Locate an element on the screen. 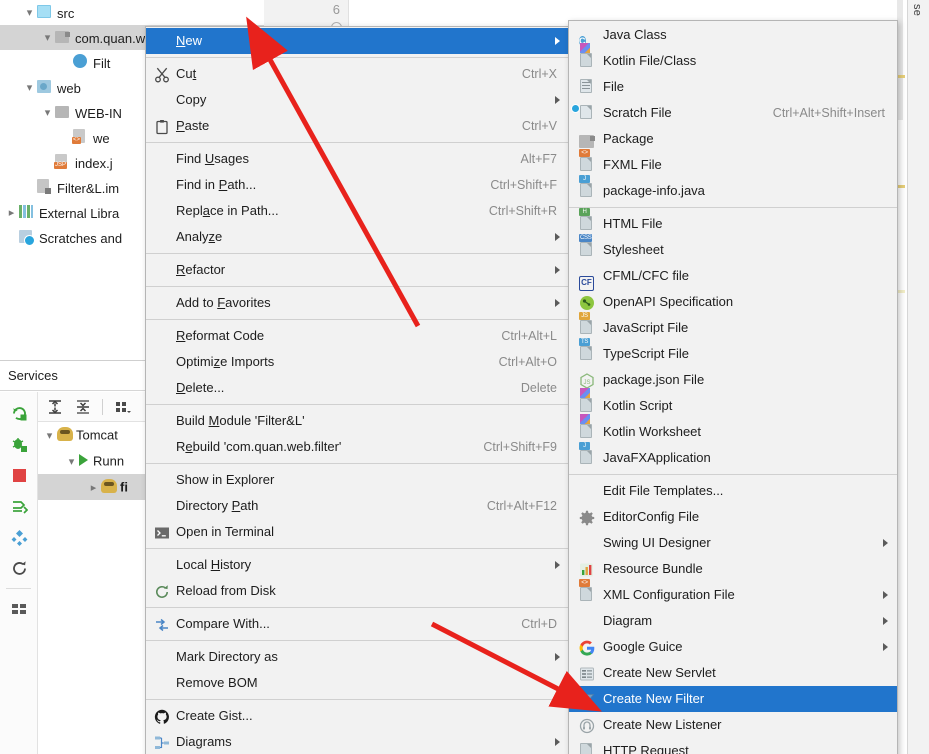 The image size is (929, 754). new-submenu-item: CSS Stylesheet is located at coordinates (733, 248).